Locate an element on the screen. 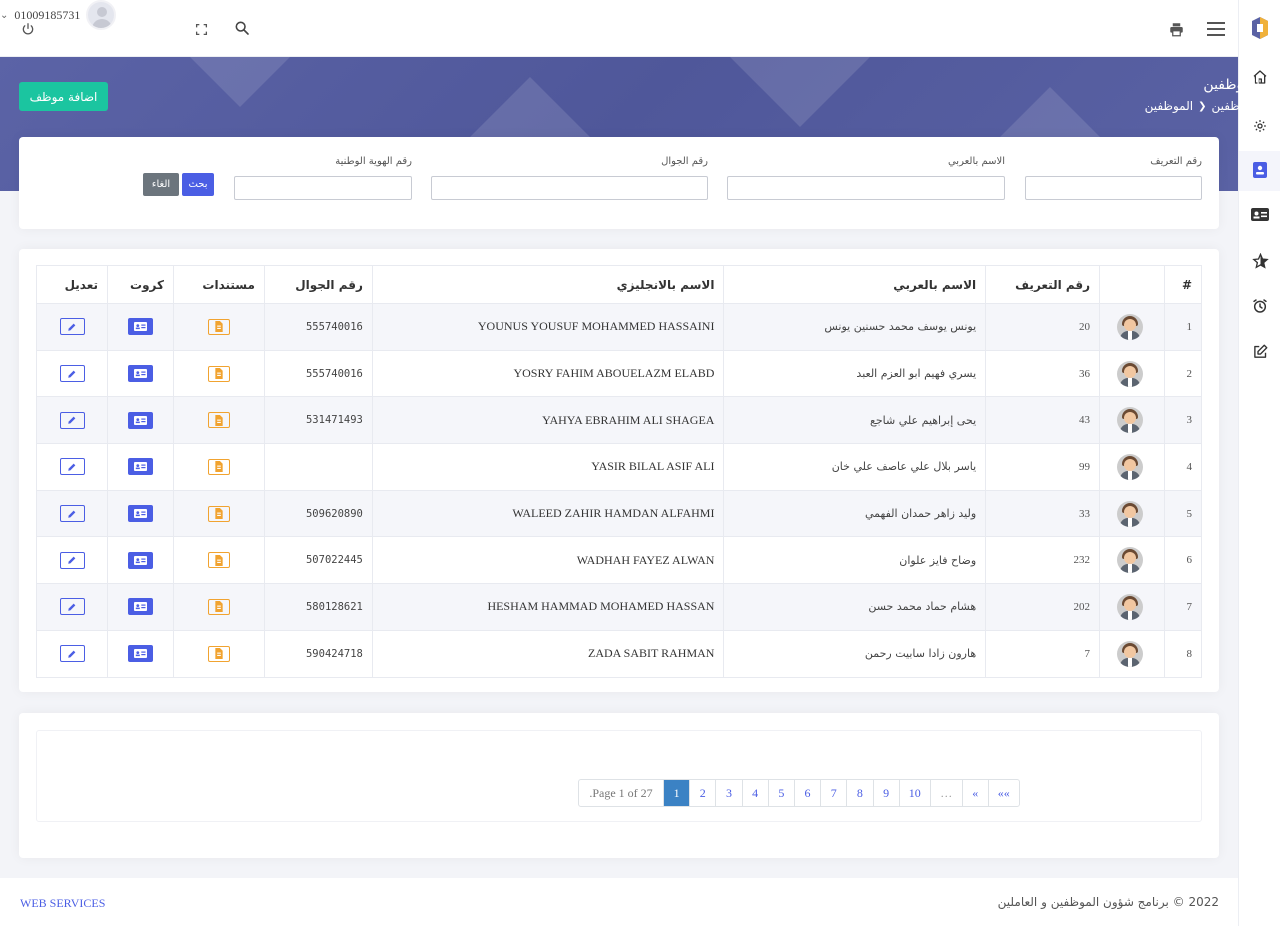 The height and width of the screenshot is (926, 1280). print-icon is located at coordinates (1176, 29).